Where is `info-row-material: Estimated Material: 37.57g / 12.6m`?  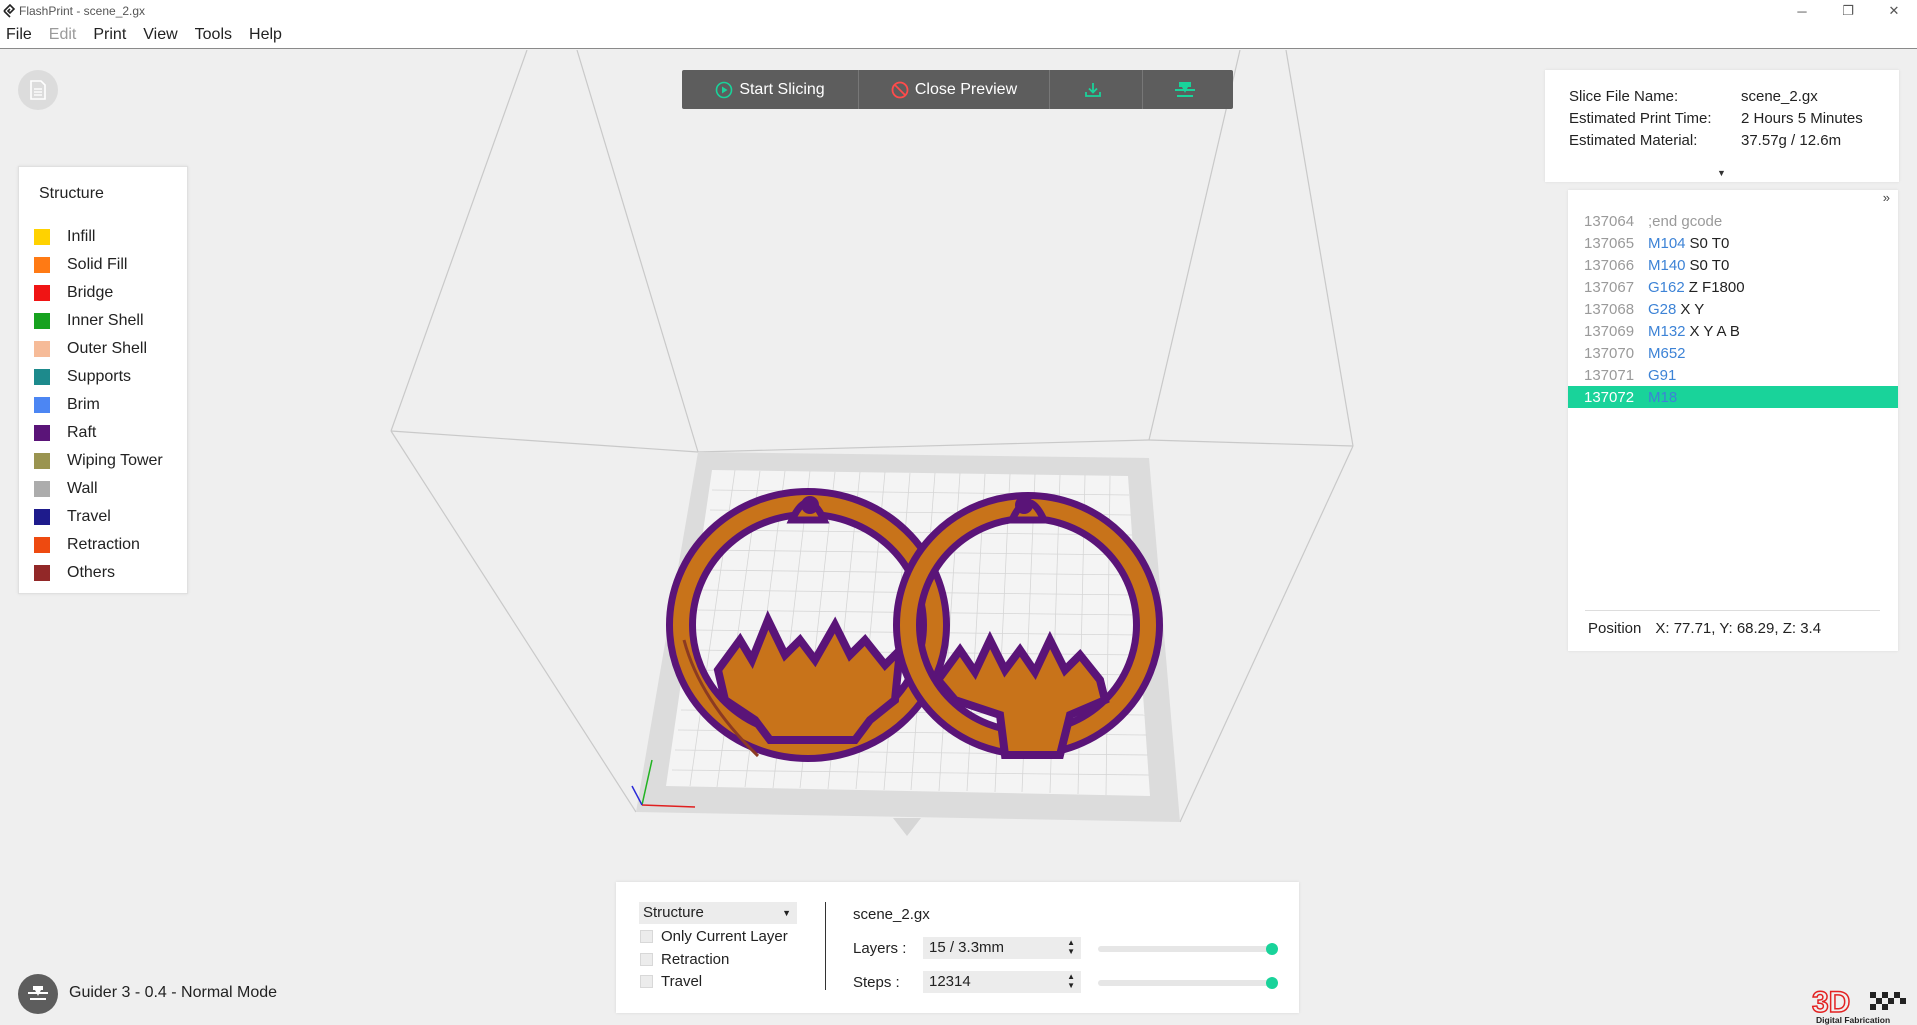
info-row-material: Estimated Material: 37.57g / 12.6m is located at coordinates (1705, 140).